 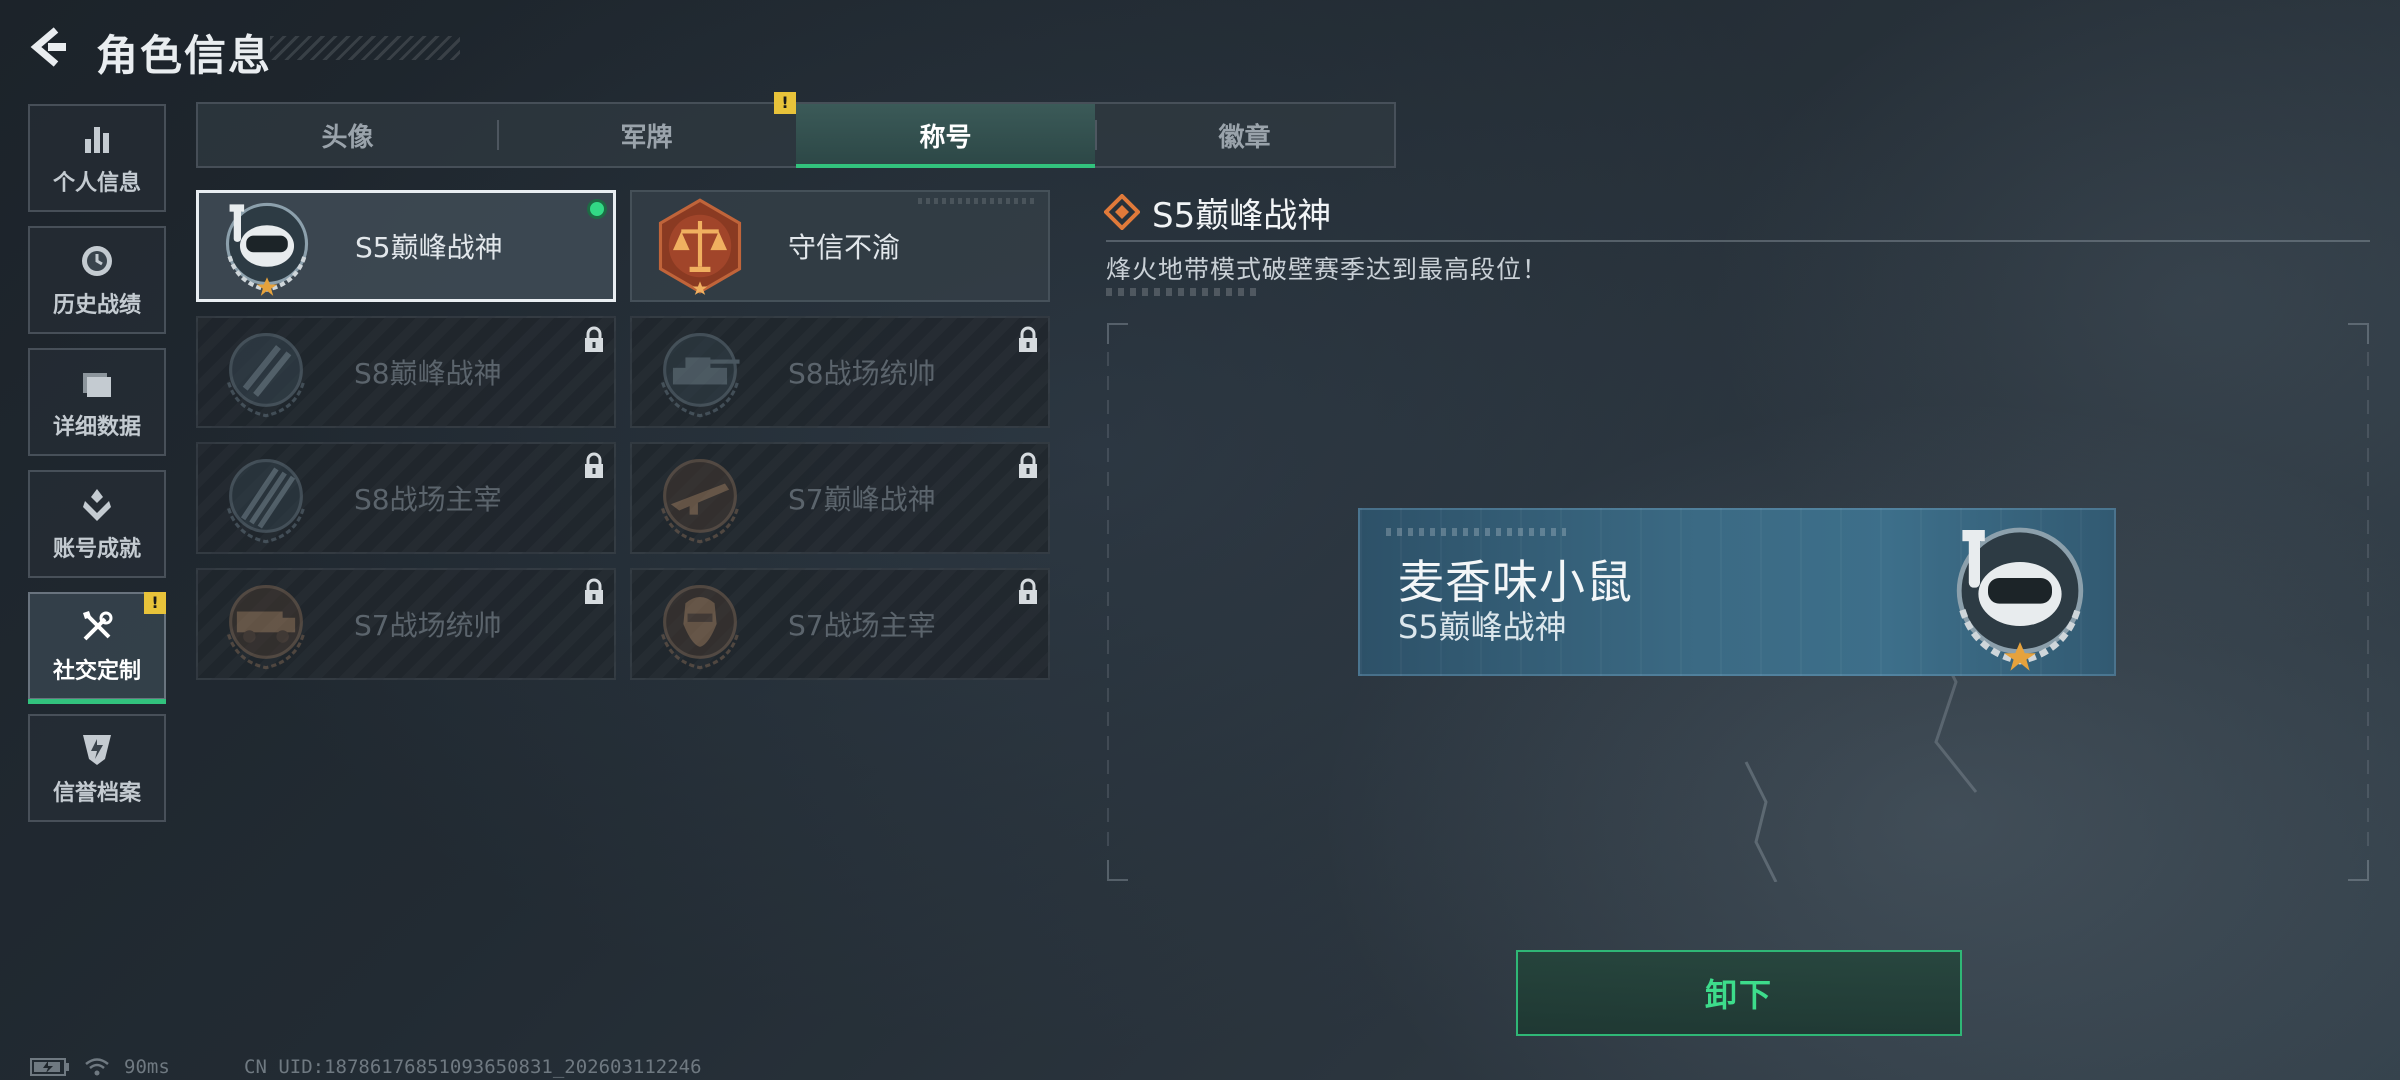 I want to click on divider, so click(x=1738, y=241).